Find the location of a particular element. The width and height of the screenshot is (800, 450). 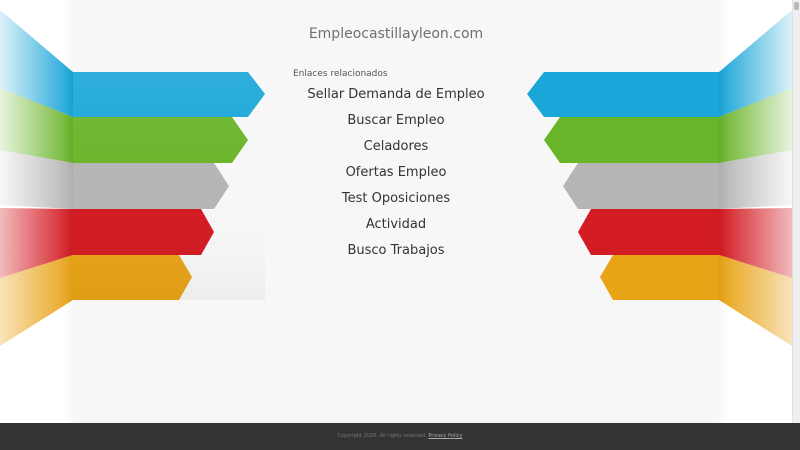

related-link: Celadores is located at coordinates (396, 150).